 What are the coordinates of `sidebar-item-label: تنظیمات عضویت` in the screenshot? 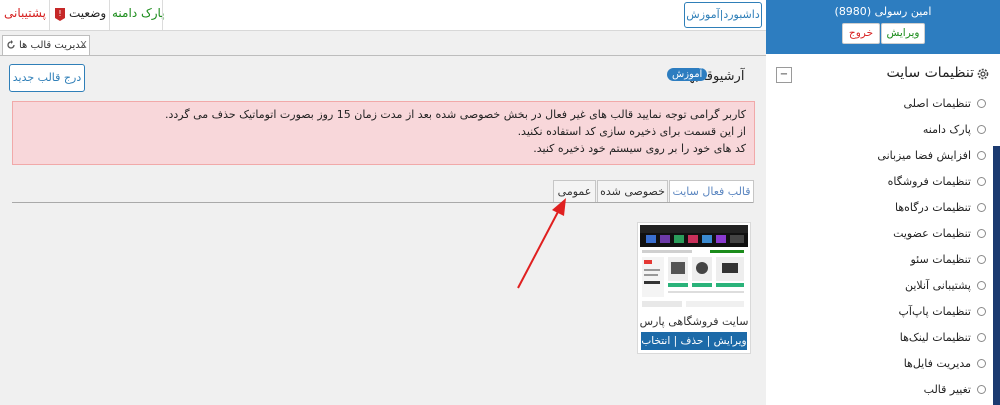 It's located at (932, 233).